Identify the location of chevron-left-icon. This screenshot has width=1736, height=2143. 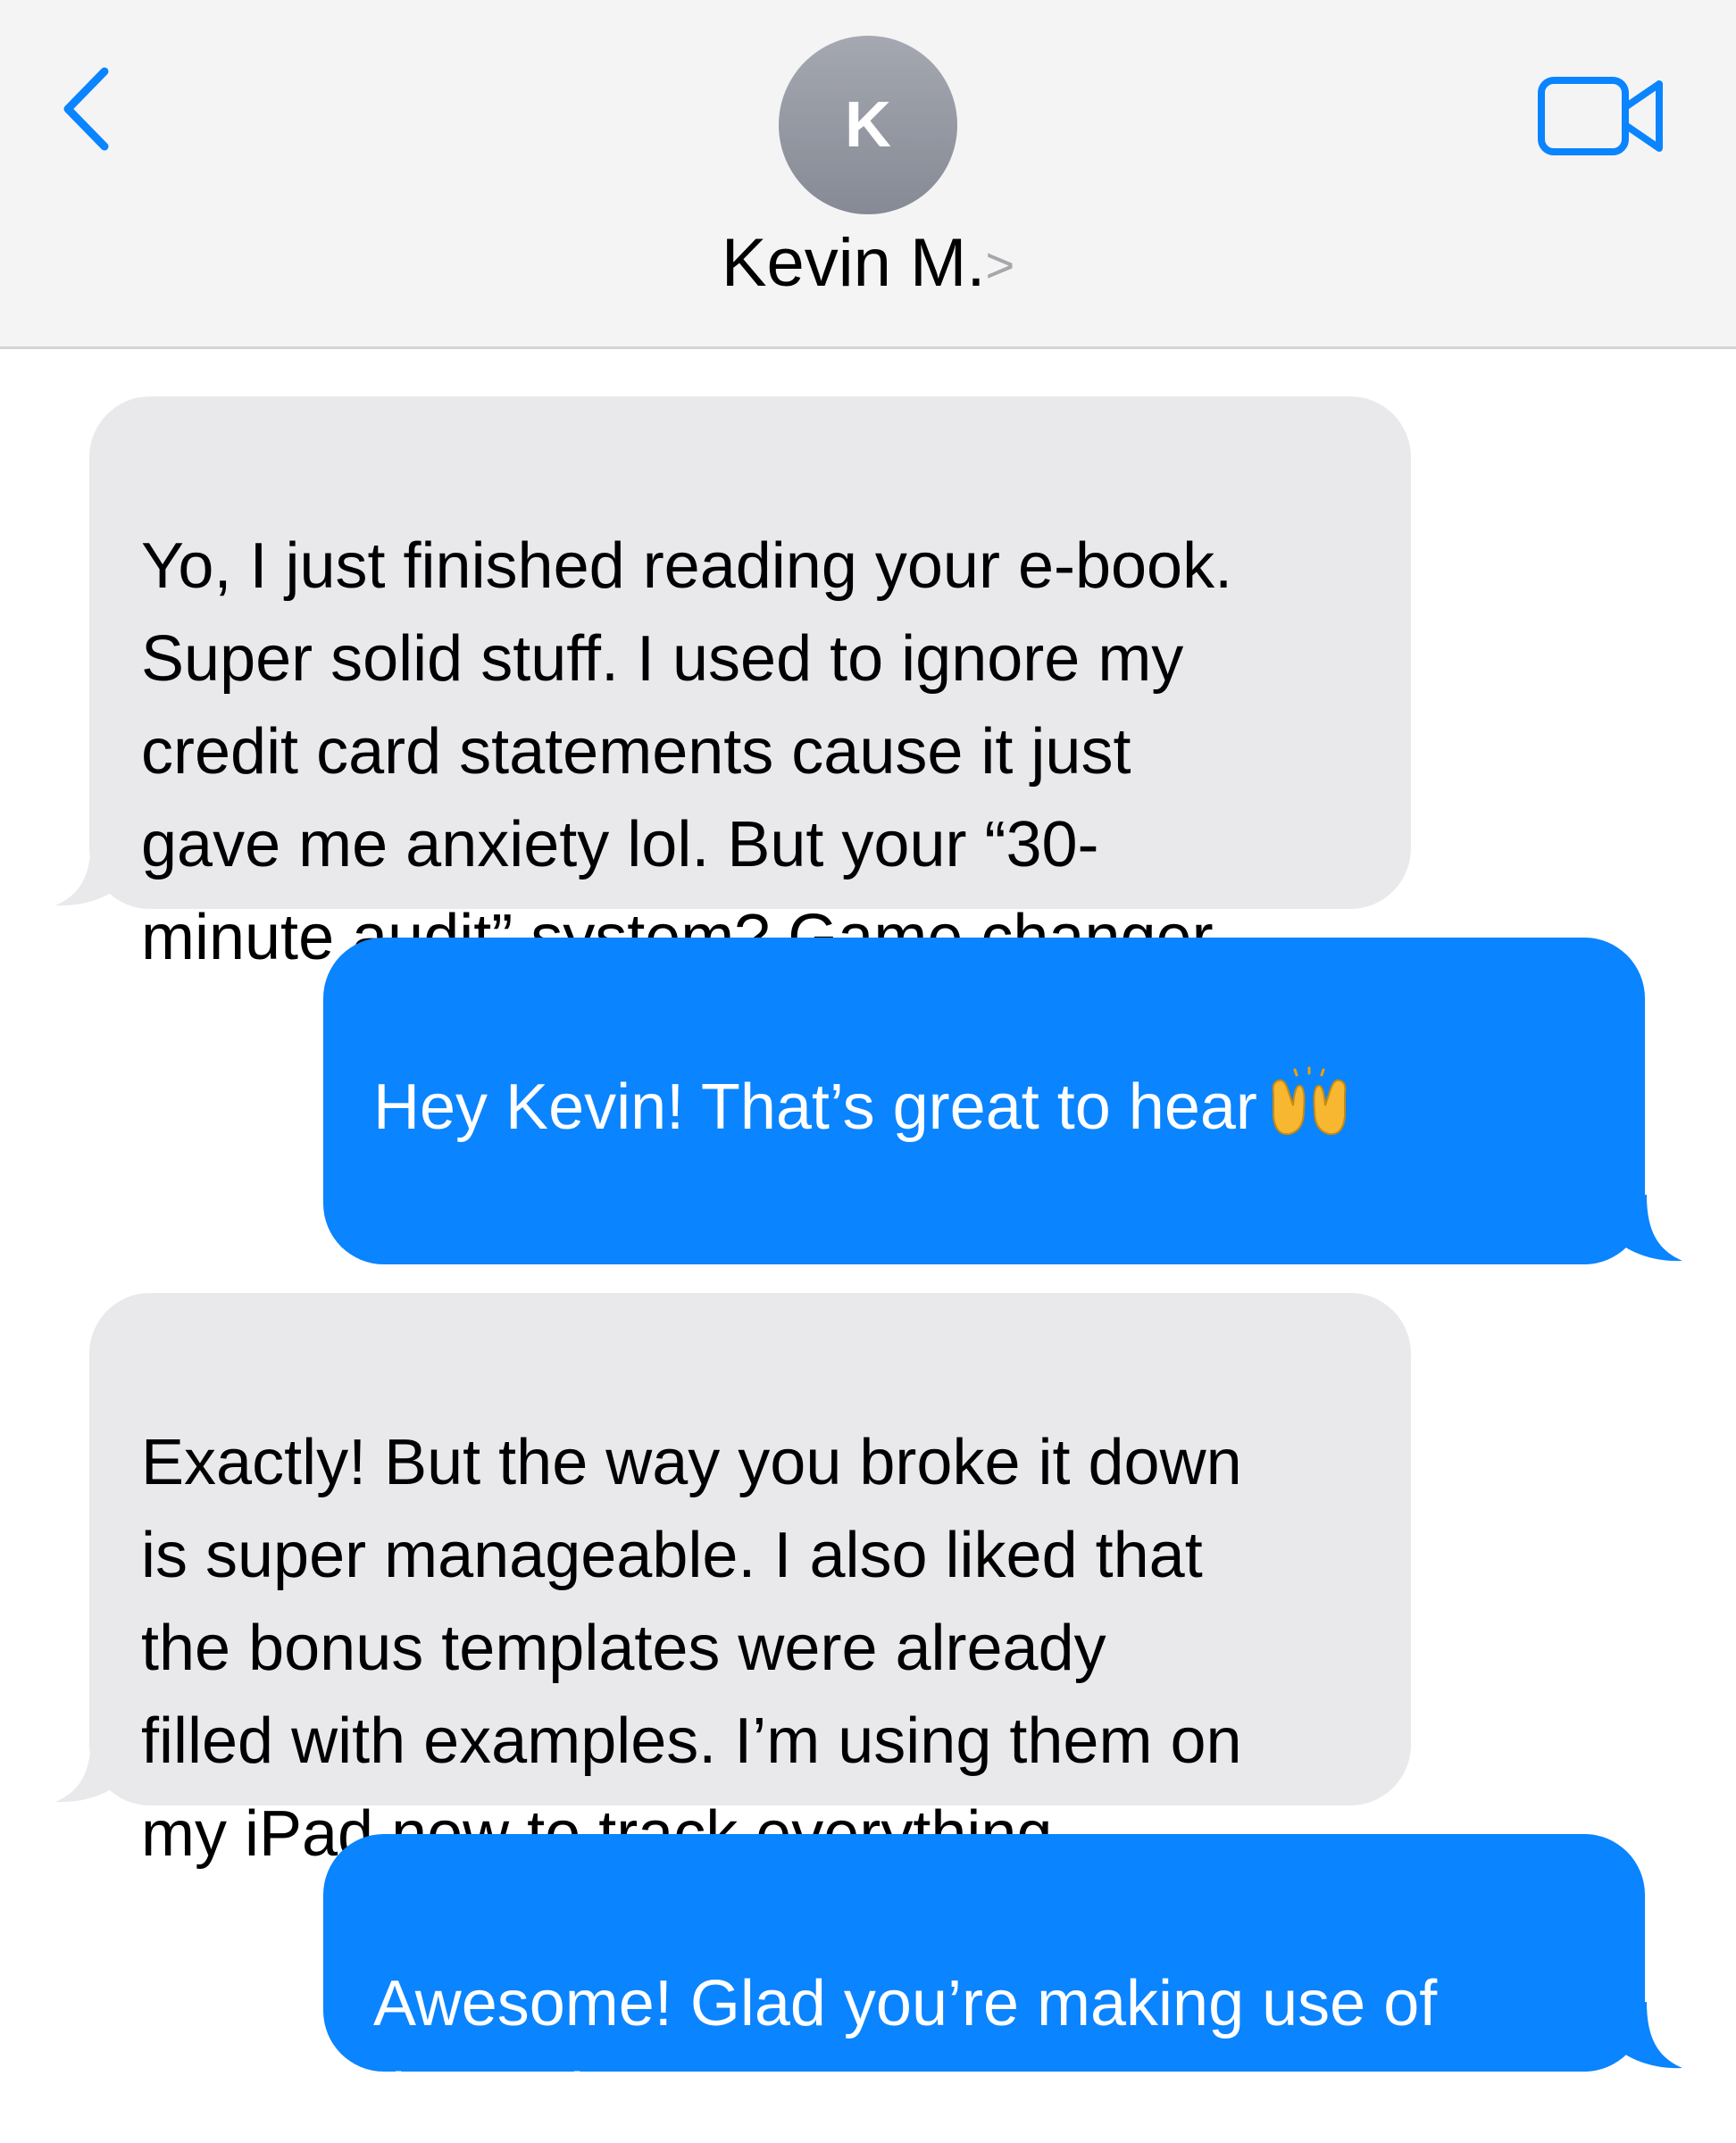
(86, 109).